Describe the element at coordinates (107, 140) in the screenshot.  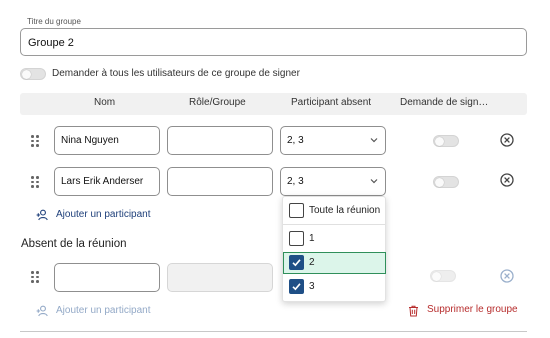
I see `participant-name-input: Nina Nguyen` at that location.